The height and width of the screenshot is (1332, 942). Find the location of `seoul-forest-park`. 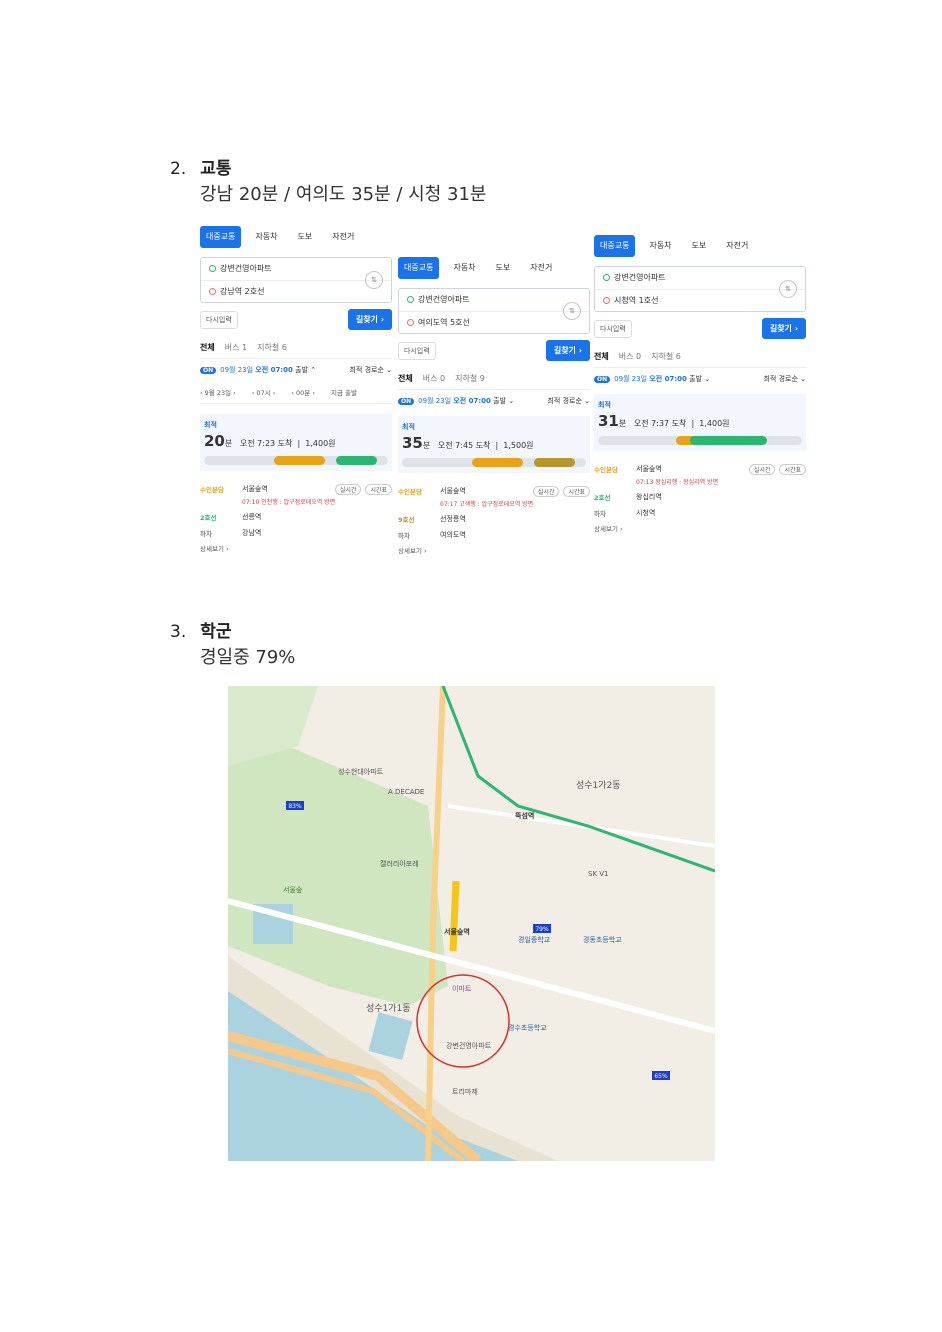

seoul-forest-park is located at coordinates (338, 876).